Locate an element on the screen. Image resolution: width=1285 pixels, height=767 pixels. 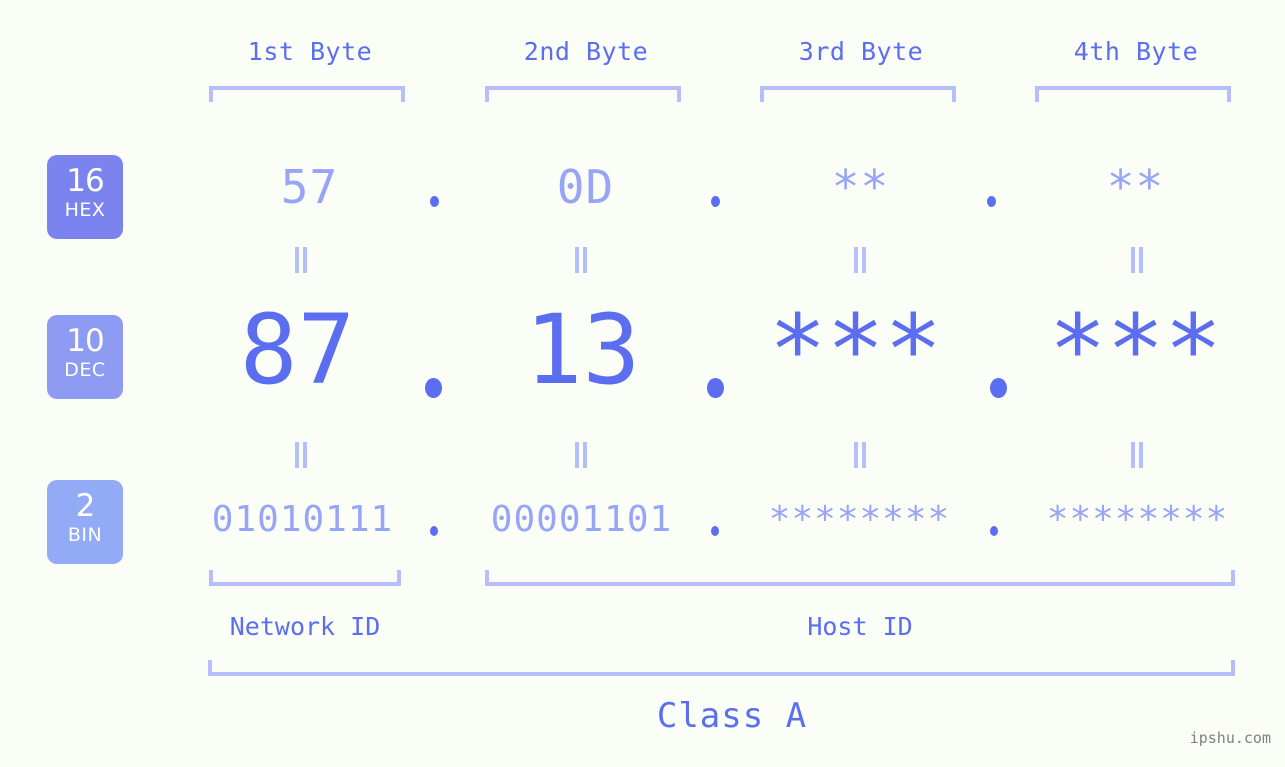
bin-octet-3: ******** is located at coordinates (859, 519).